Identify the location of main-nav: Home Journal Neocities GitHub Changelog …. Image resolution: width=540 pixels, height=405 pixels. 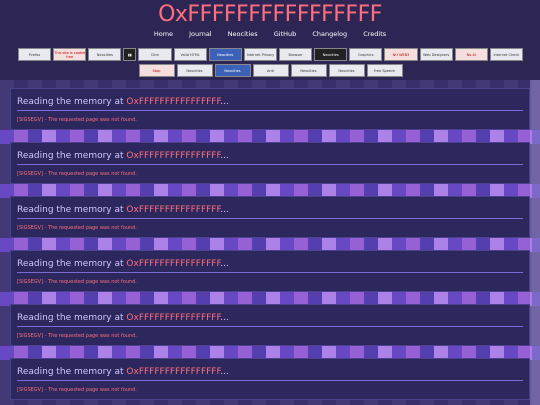
(270, 34).